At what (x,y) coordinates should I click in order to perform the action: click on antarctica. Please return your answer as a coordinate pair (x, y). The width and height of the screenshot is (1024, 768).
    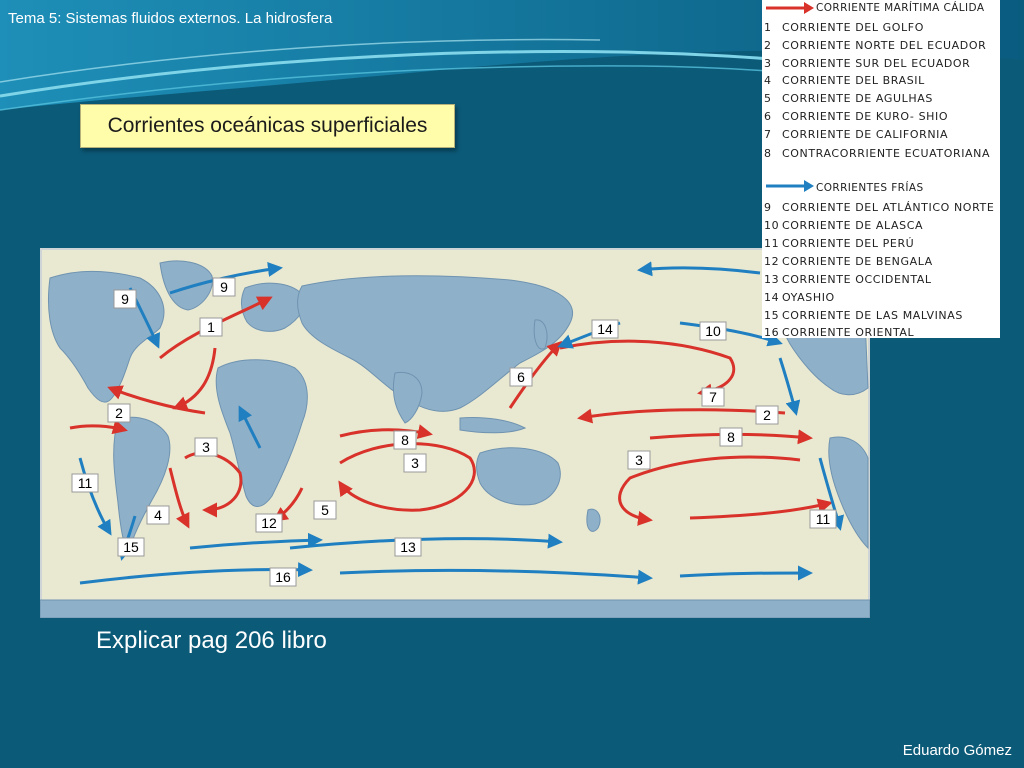
    Looking at the image, I should click on (455, 608).